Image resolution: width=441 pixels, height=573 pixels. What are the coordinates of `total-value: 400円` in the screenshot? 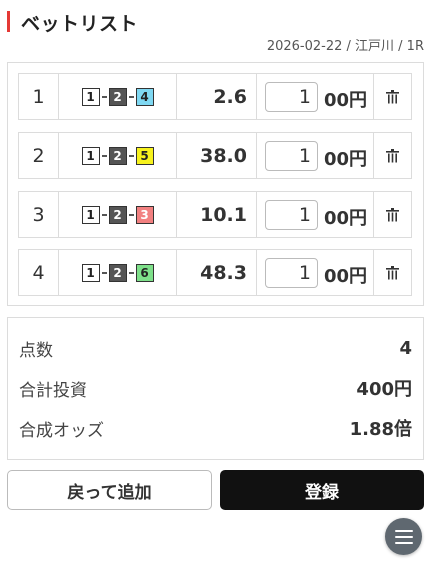 It's located at (384, 389).